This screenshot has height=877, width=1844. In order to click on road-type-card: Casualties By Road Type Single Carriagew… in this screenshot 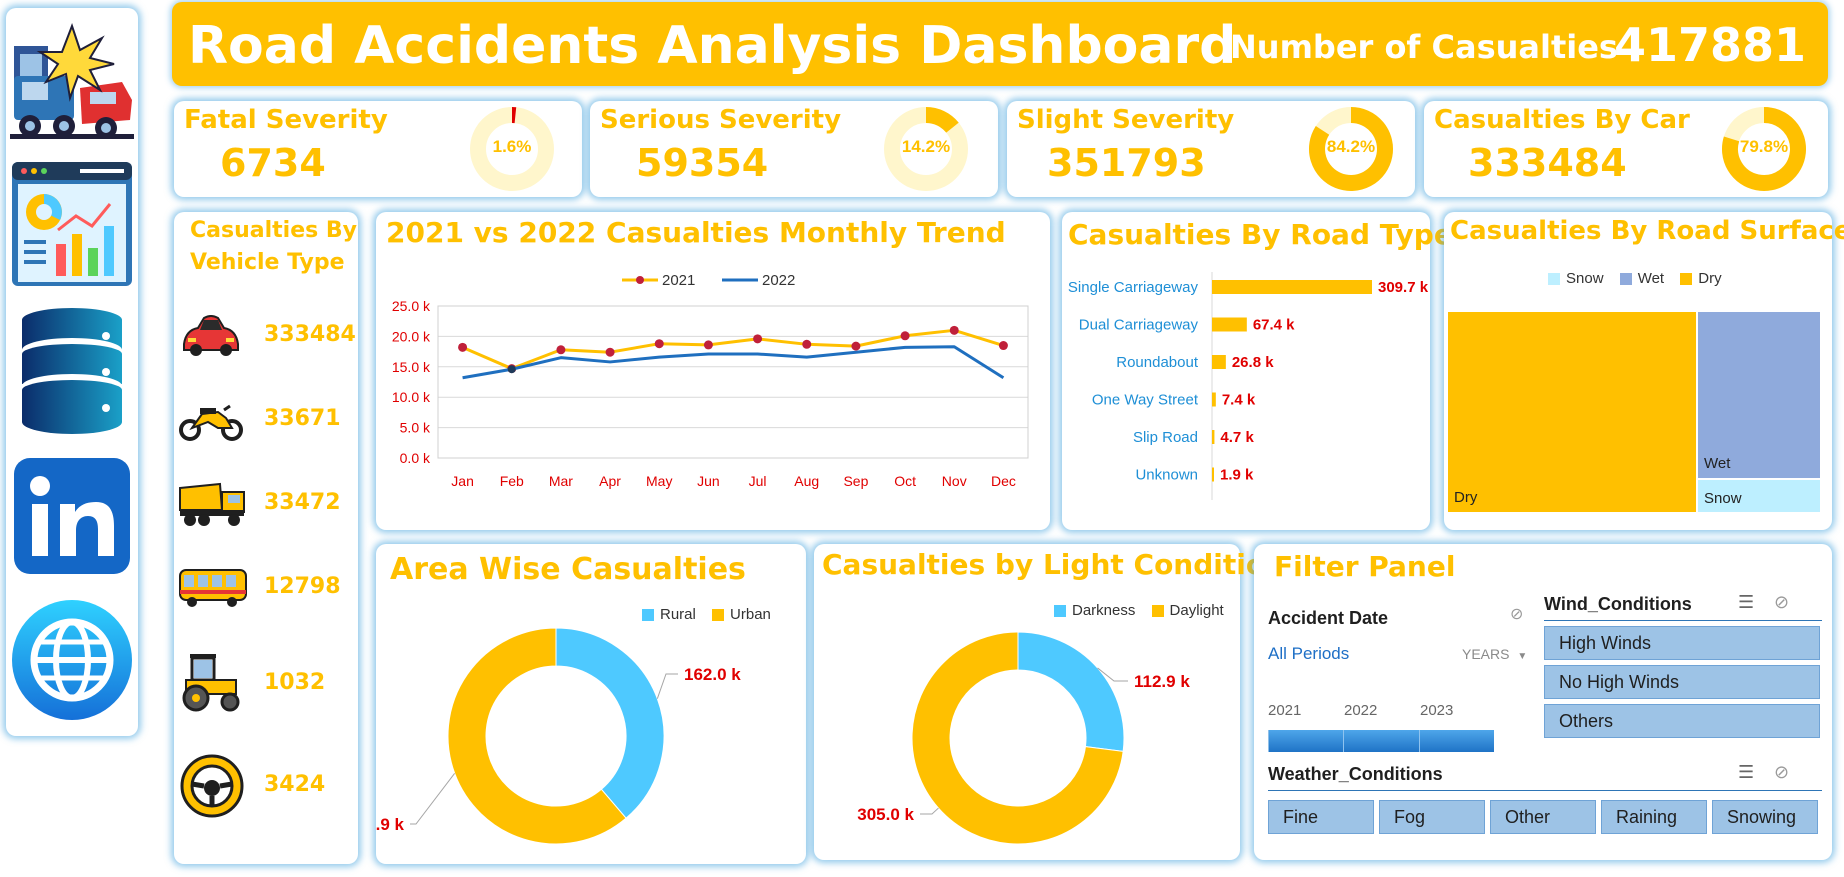, I will do `click(1257, 371)`.